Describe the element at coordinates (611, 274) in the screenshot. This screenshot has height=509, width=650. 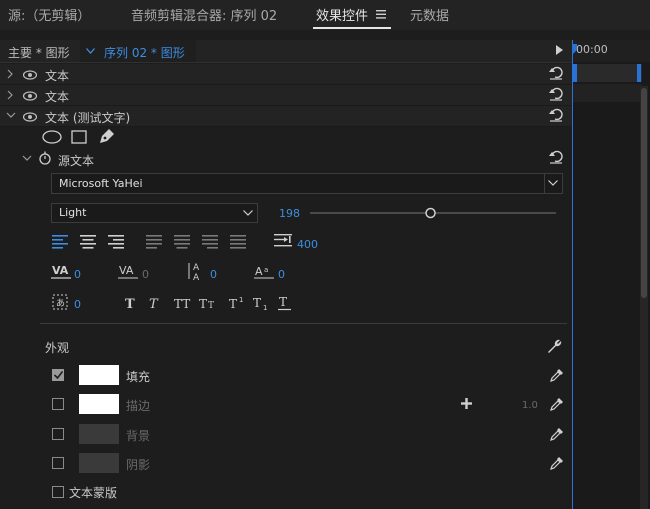
I see `mini-timeline` at that location.